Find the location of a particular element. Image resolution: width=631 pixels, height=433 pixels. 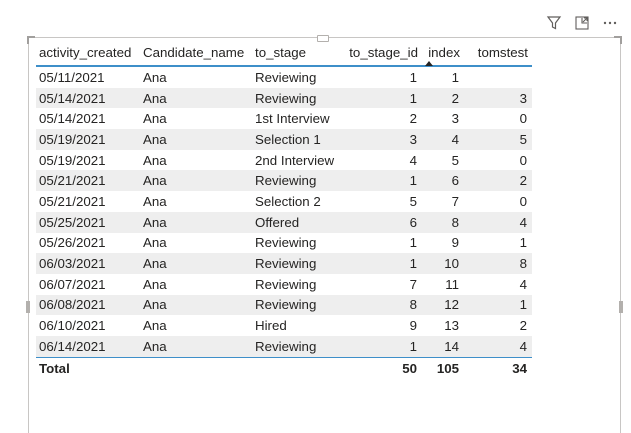

table-row: 05/11/2021 Ana Reviewing 1 1 is located at coordinates (284, 77).